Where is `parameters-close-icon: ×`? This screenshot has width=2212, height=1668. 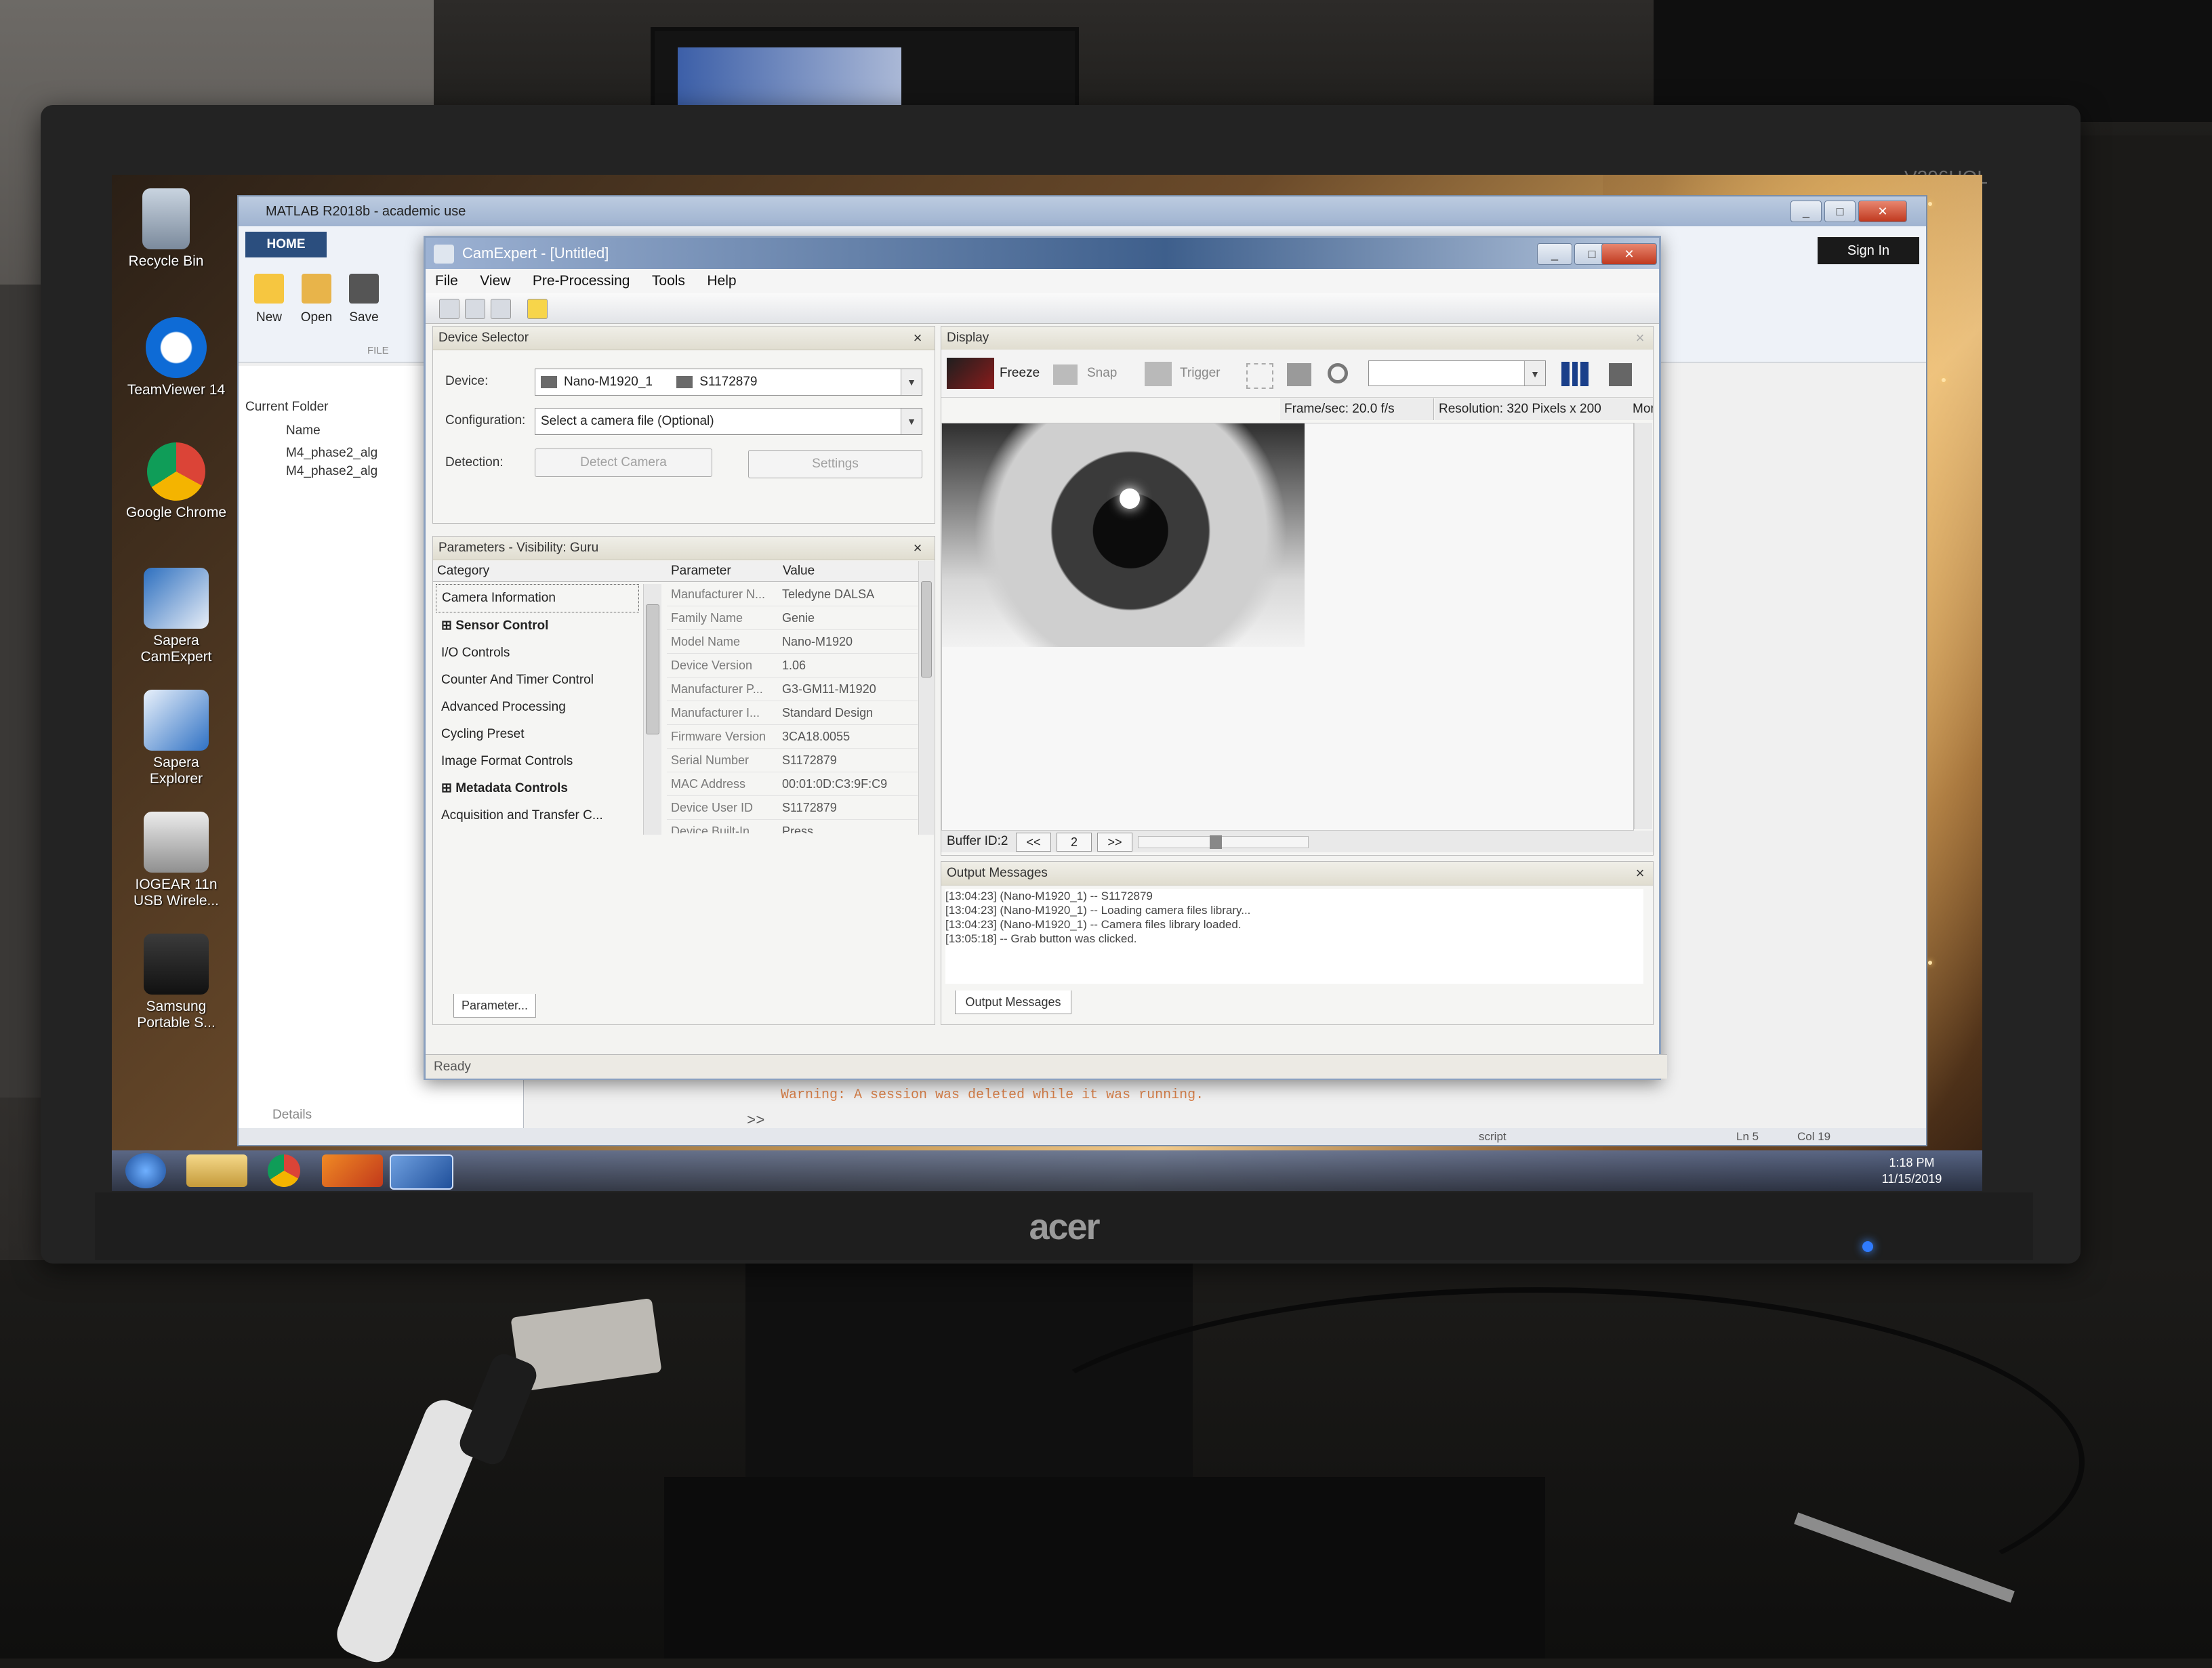
parameters-close-icon: × is located at coordinates (918, 548).